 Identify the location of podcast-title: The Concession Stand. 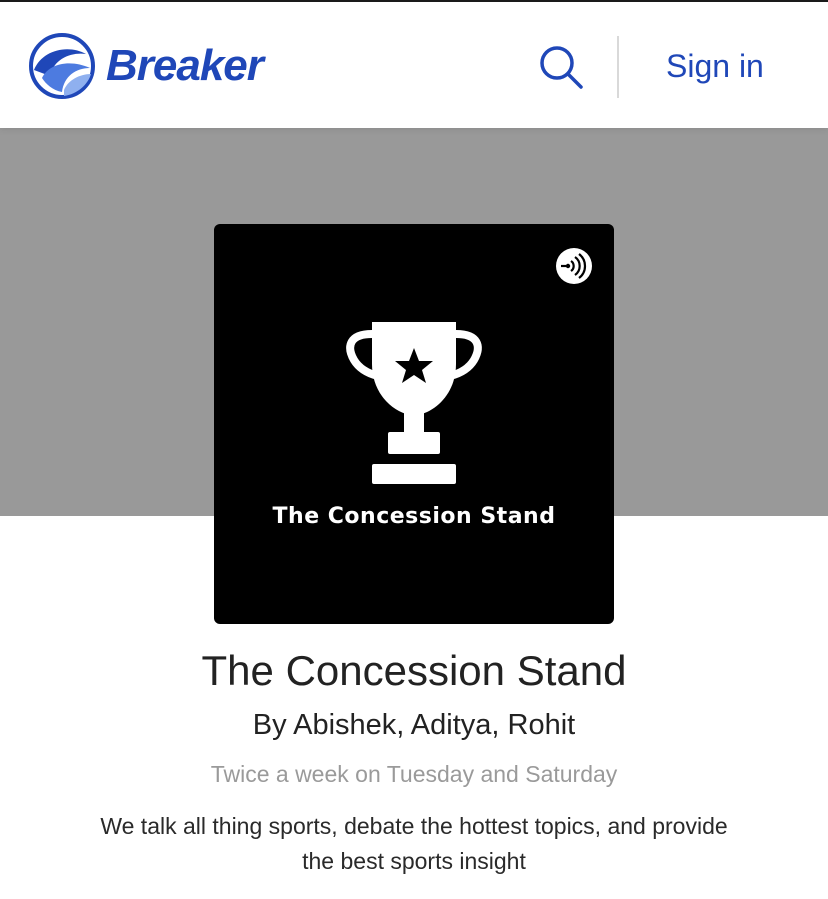
(414, 670).